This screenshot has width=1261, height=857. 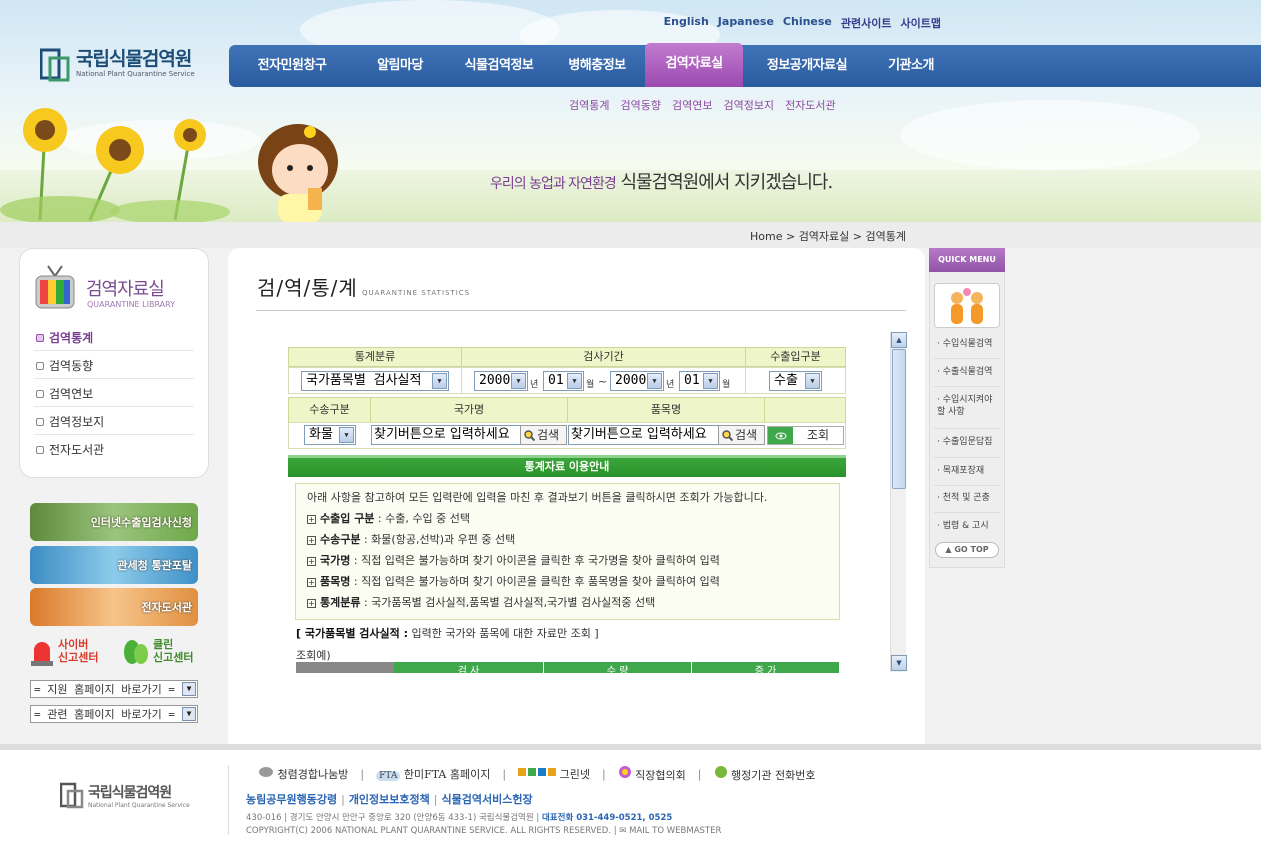 What do you see at coordinates (114, 607) in the screenshot?
I see `banner-e-library: 전자도서관` at bounding box center [114, 607].